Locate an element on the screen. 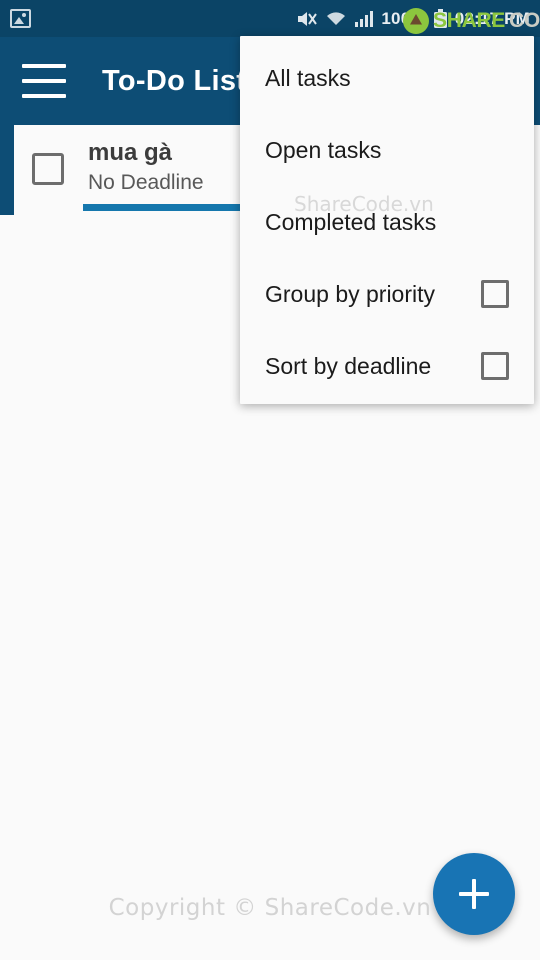 The image size is (540, 960). menu-item-open-tasks: Open tasks is located at coordinates (387, 150).